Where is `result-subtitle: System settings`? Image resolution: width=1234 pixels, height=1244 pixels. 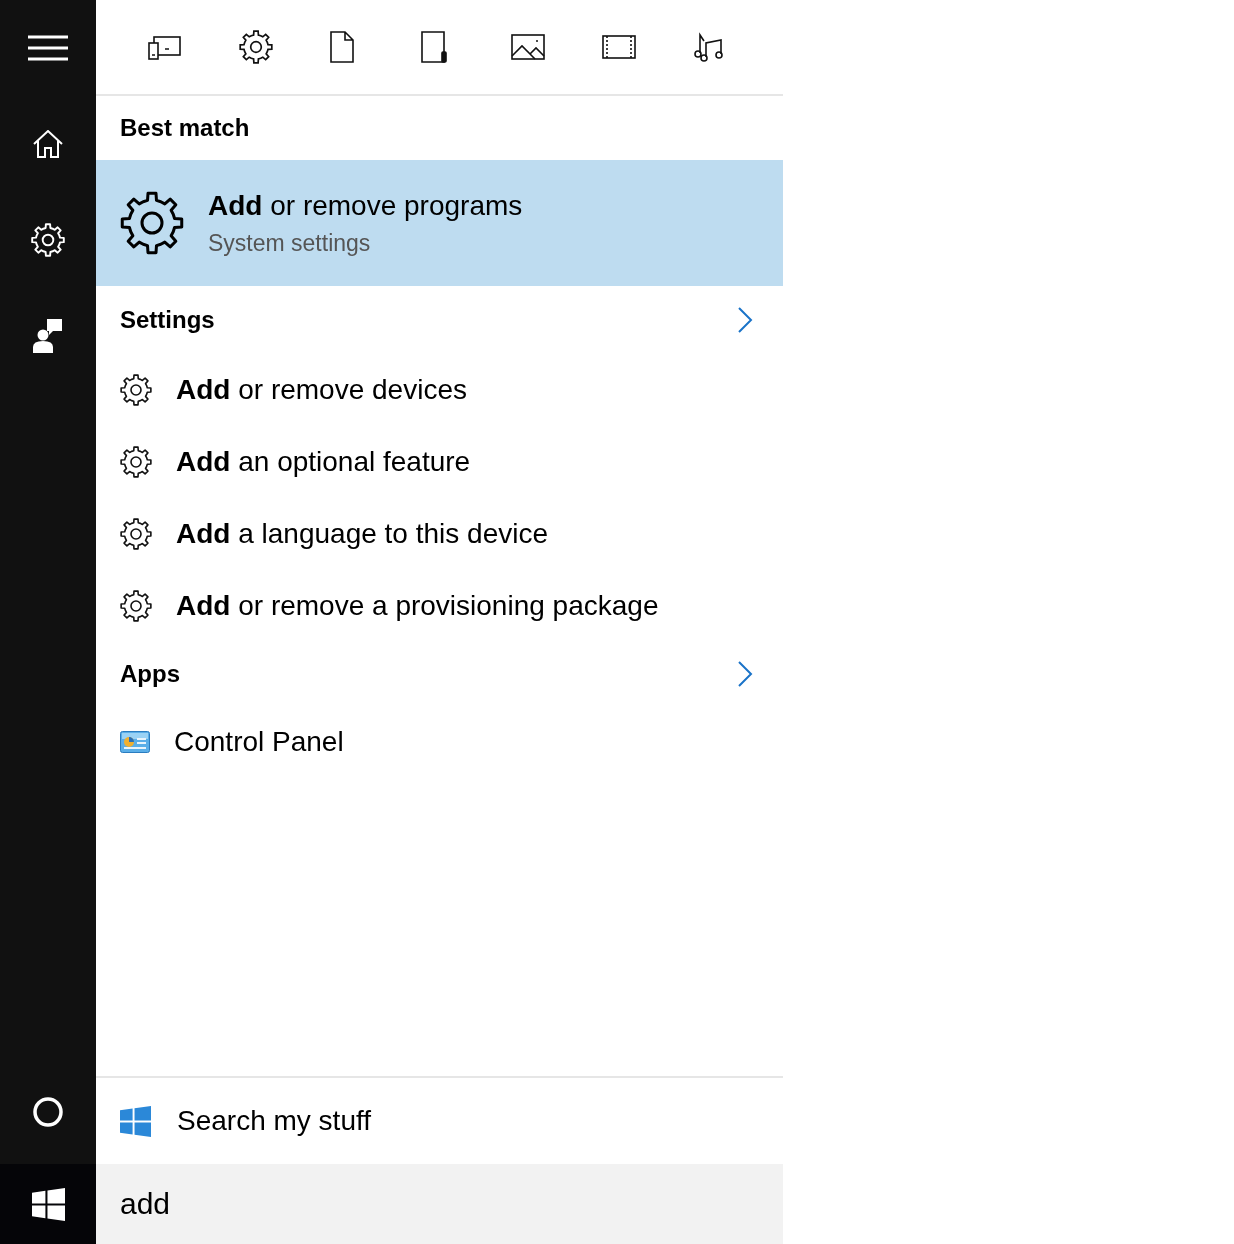 result-subtitle: System settings is located at coordinates (290, 243).